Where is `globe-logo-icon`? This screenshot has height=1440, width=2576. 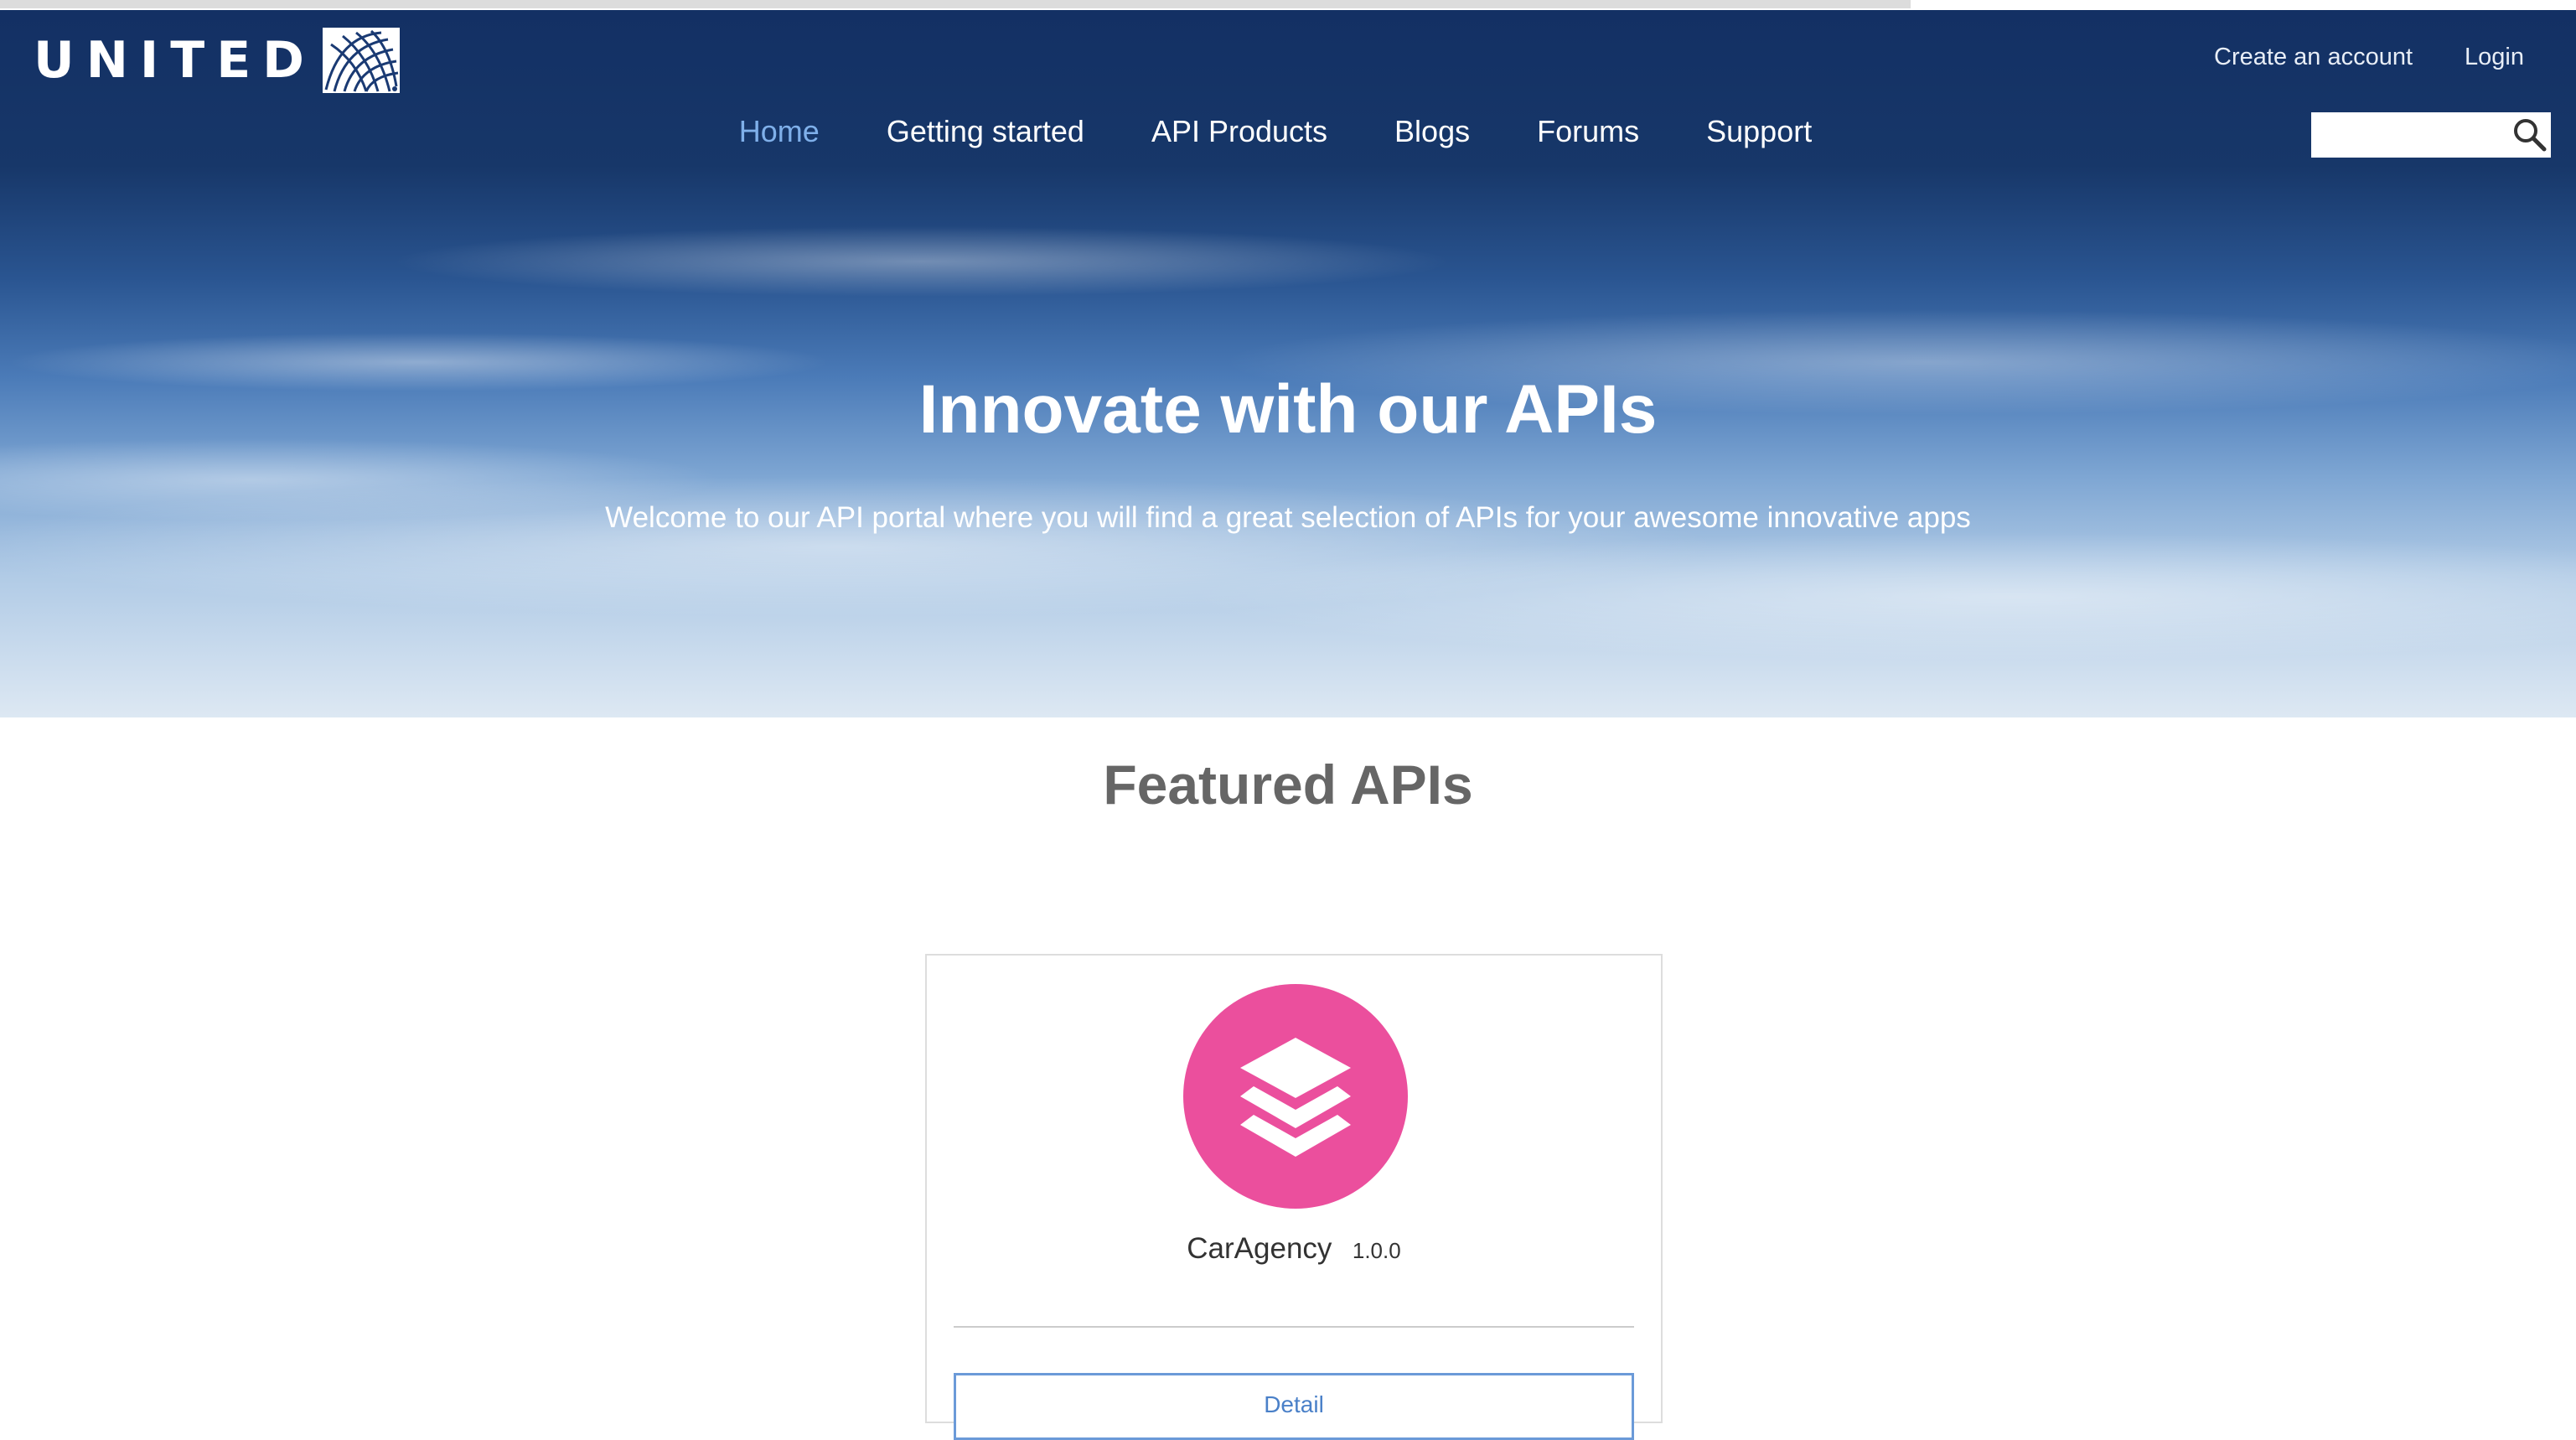
globe-logo-icon is located at coordinates (361, 60).